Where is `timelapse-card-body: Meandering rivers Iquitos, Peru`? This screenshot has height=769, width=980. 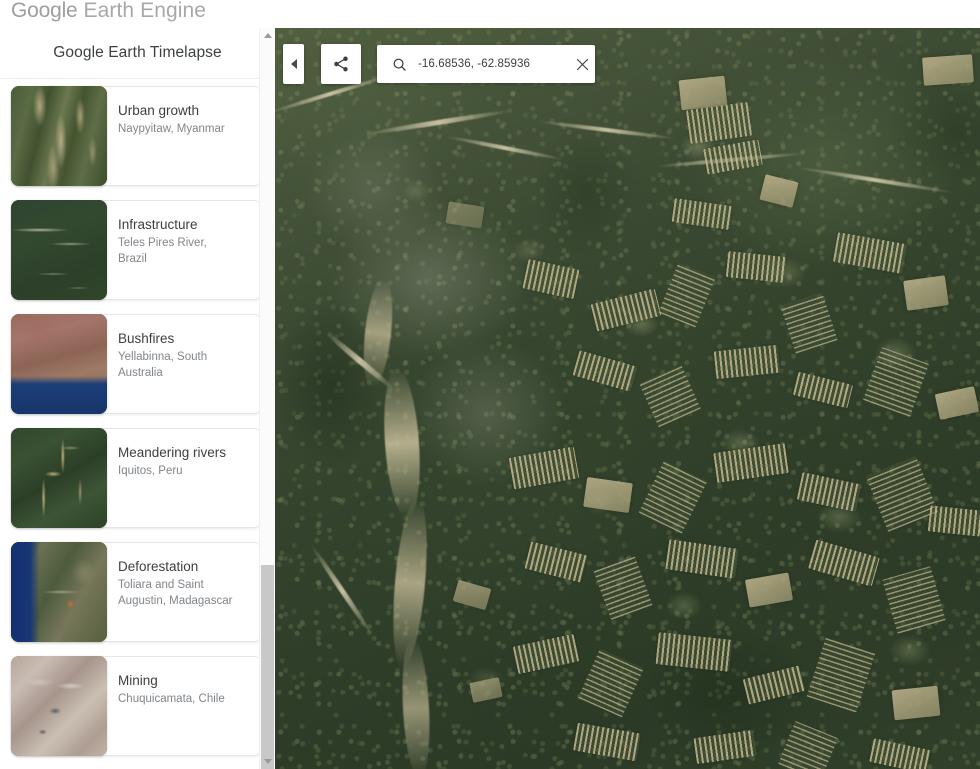 timelapse-card-body: Meandering rivers Iquitos, Peru is located at coordinates (177, 478).